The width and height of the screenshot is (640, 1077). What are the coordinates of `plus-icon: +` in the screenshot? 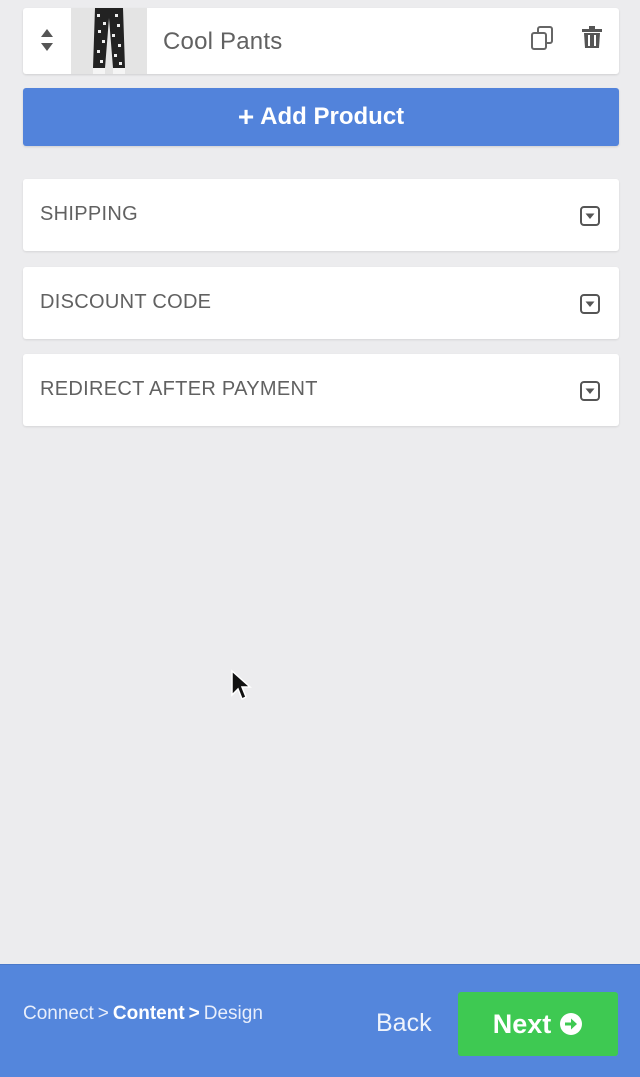 It's located at (246, 116).